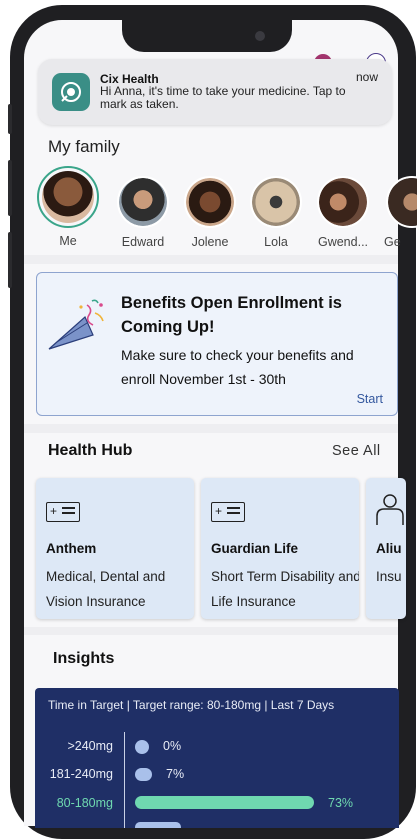  I want to click on range-label-target: 80-180mg, so click(84, 803).